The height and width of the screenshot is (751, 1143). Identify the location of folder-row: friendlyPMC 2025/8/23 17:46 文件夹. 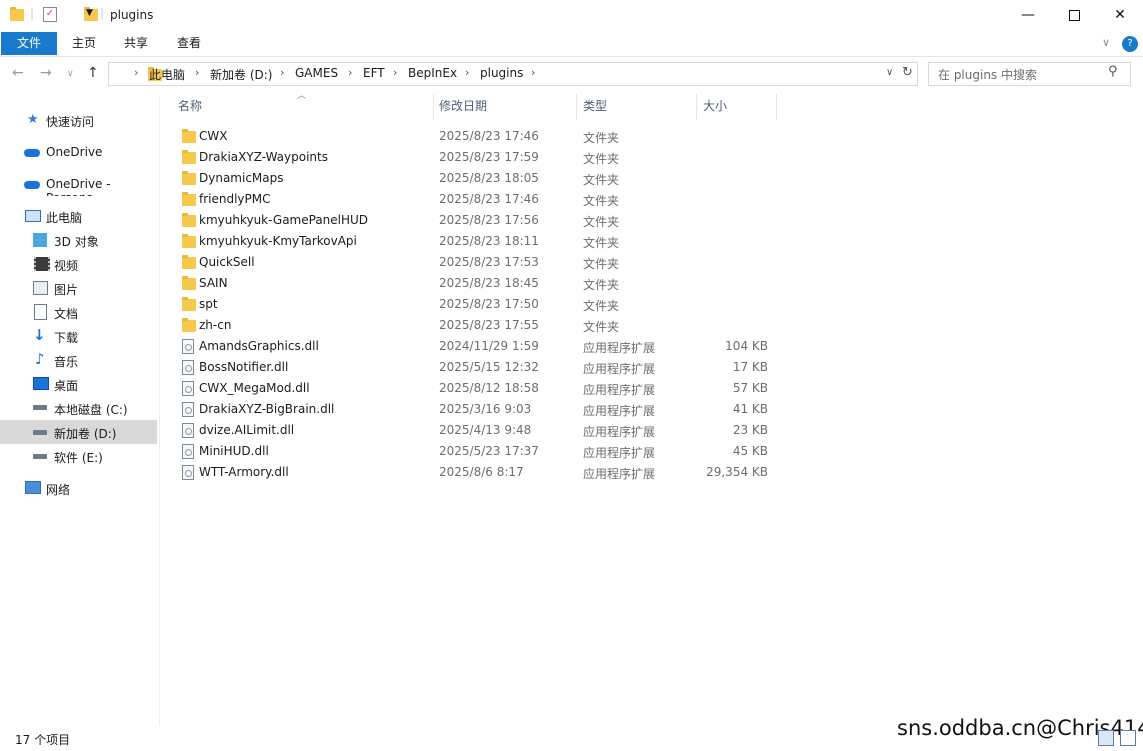
(473, 199).